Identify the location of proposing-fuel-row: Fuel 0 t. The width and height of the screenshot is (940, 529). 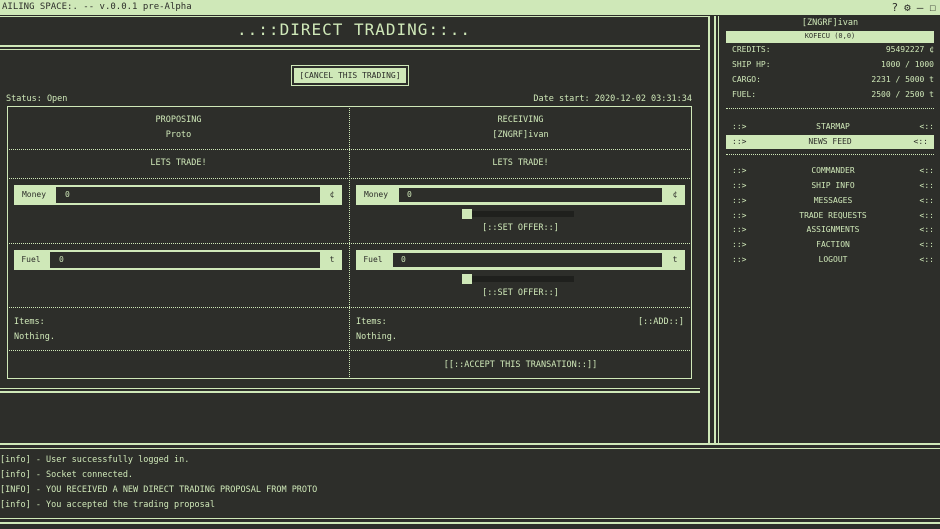
(178, 260).